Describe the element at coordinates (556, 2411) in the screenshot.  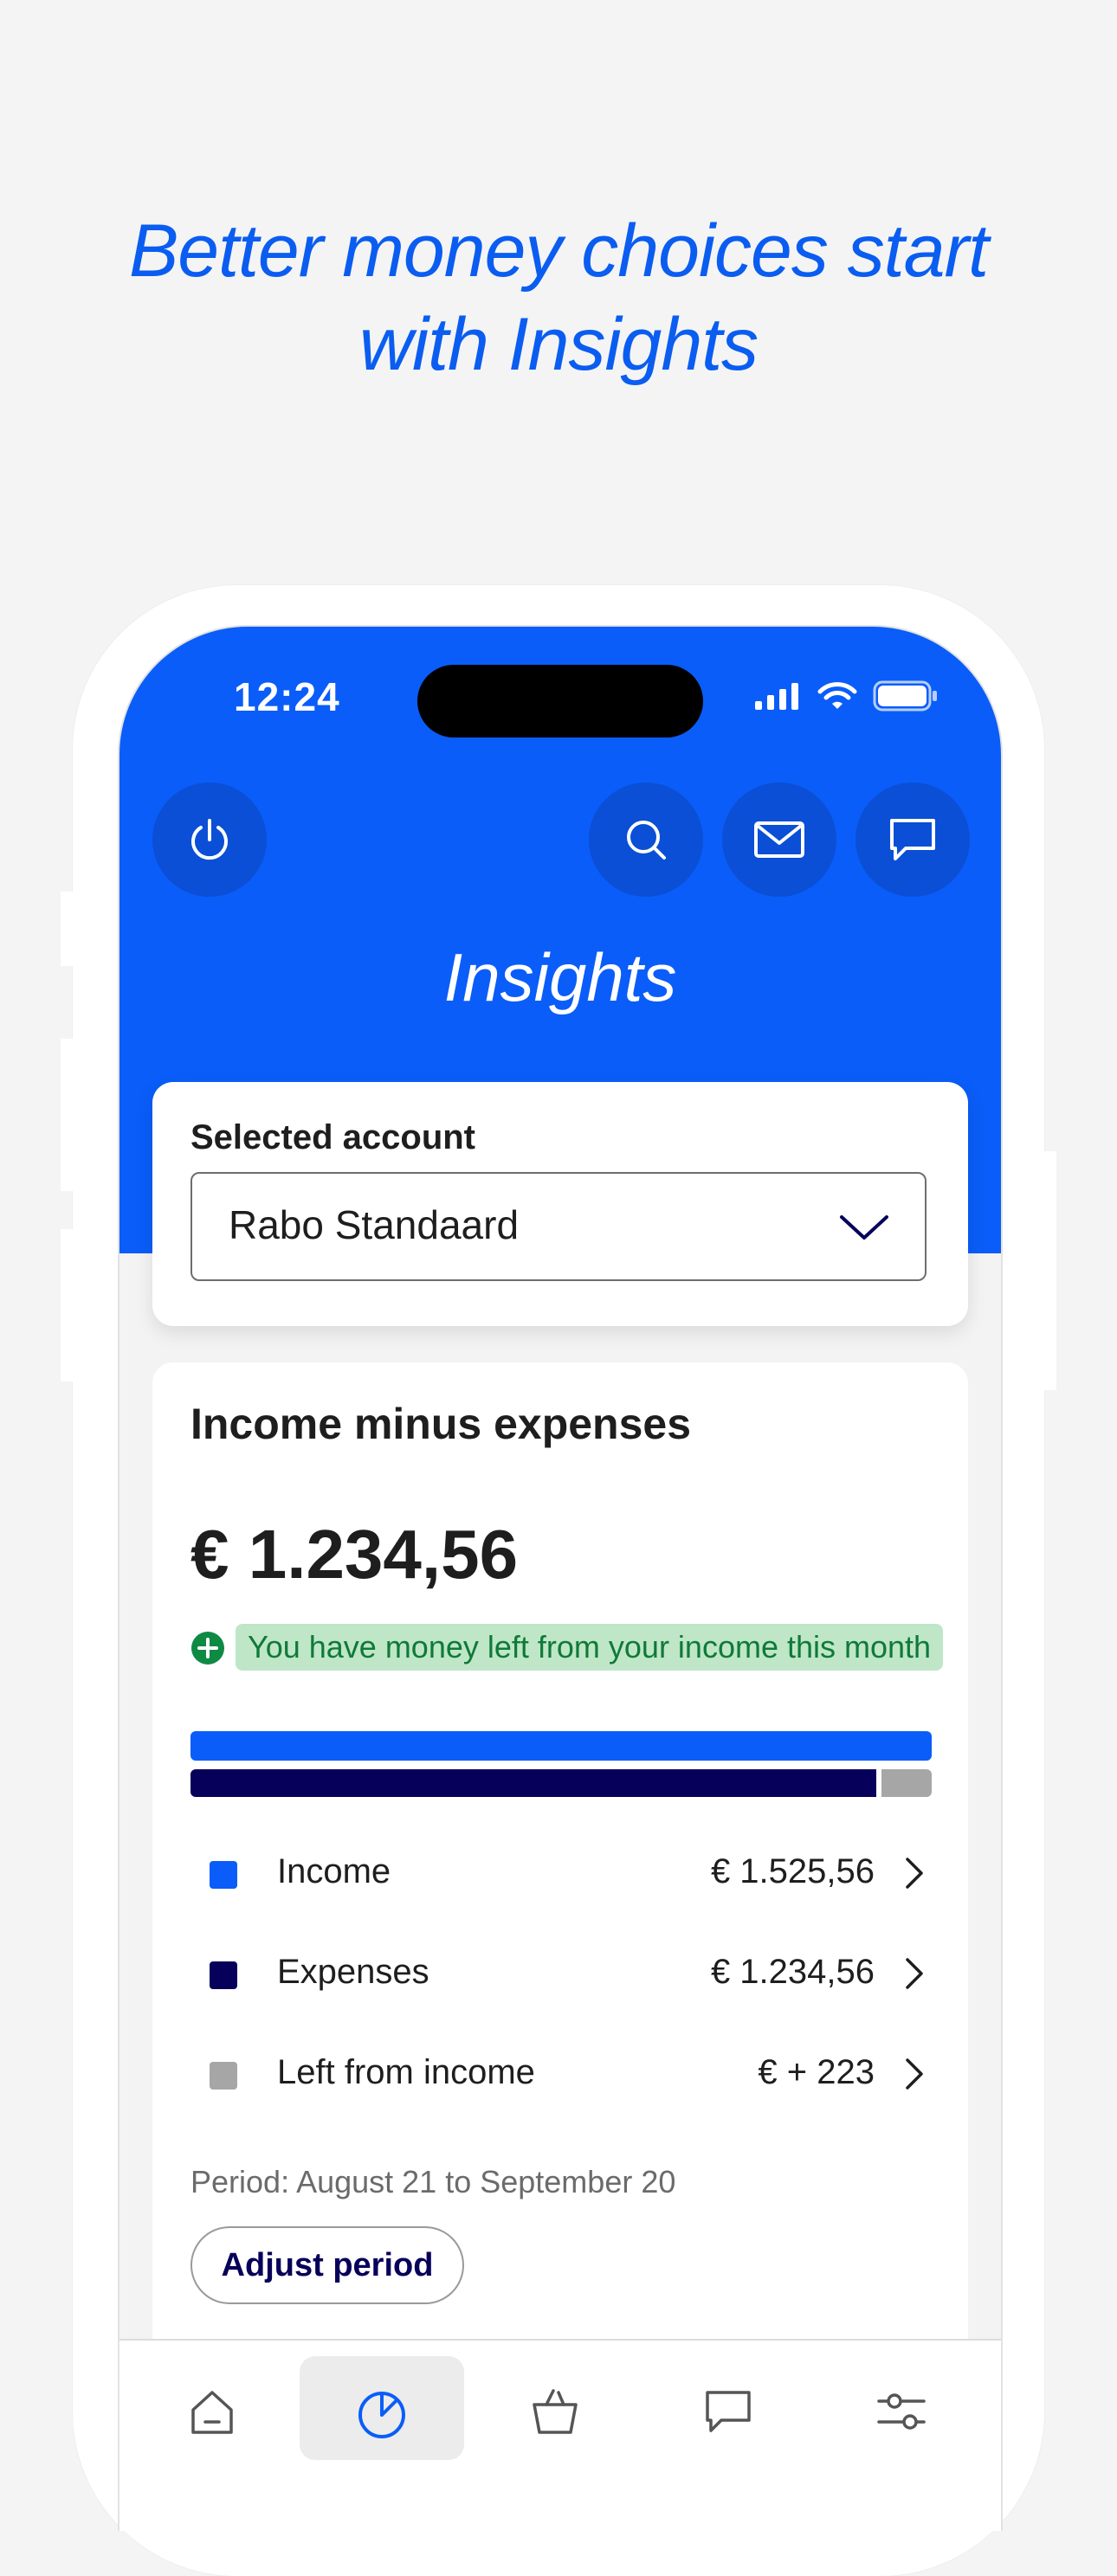
I see `basket-icon` at that location.